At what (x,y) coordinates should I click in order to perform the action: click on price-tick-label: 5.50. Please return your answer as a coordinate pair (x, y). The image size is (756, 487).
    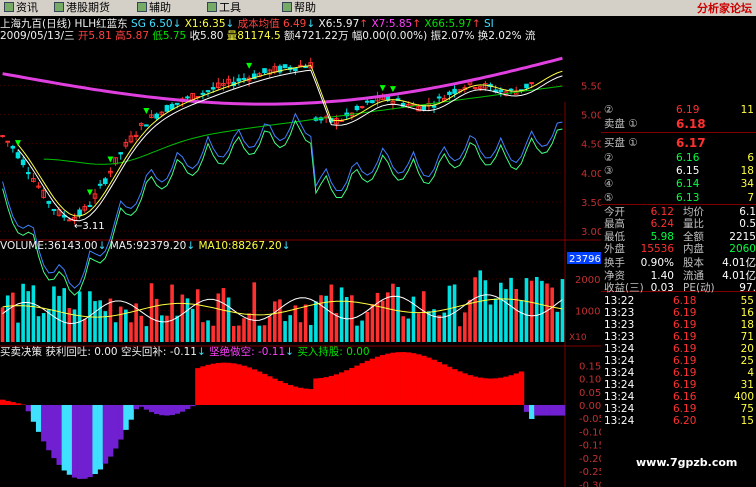
    Looking at the image, I should click on (591, 86).